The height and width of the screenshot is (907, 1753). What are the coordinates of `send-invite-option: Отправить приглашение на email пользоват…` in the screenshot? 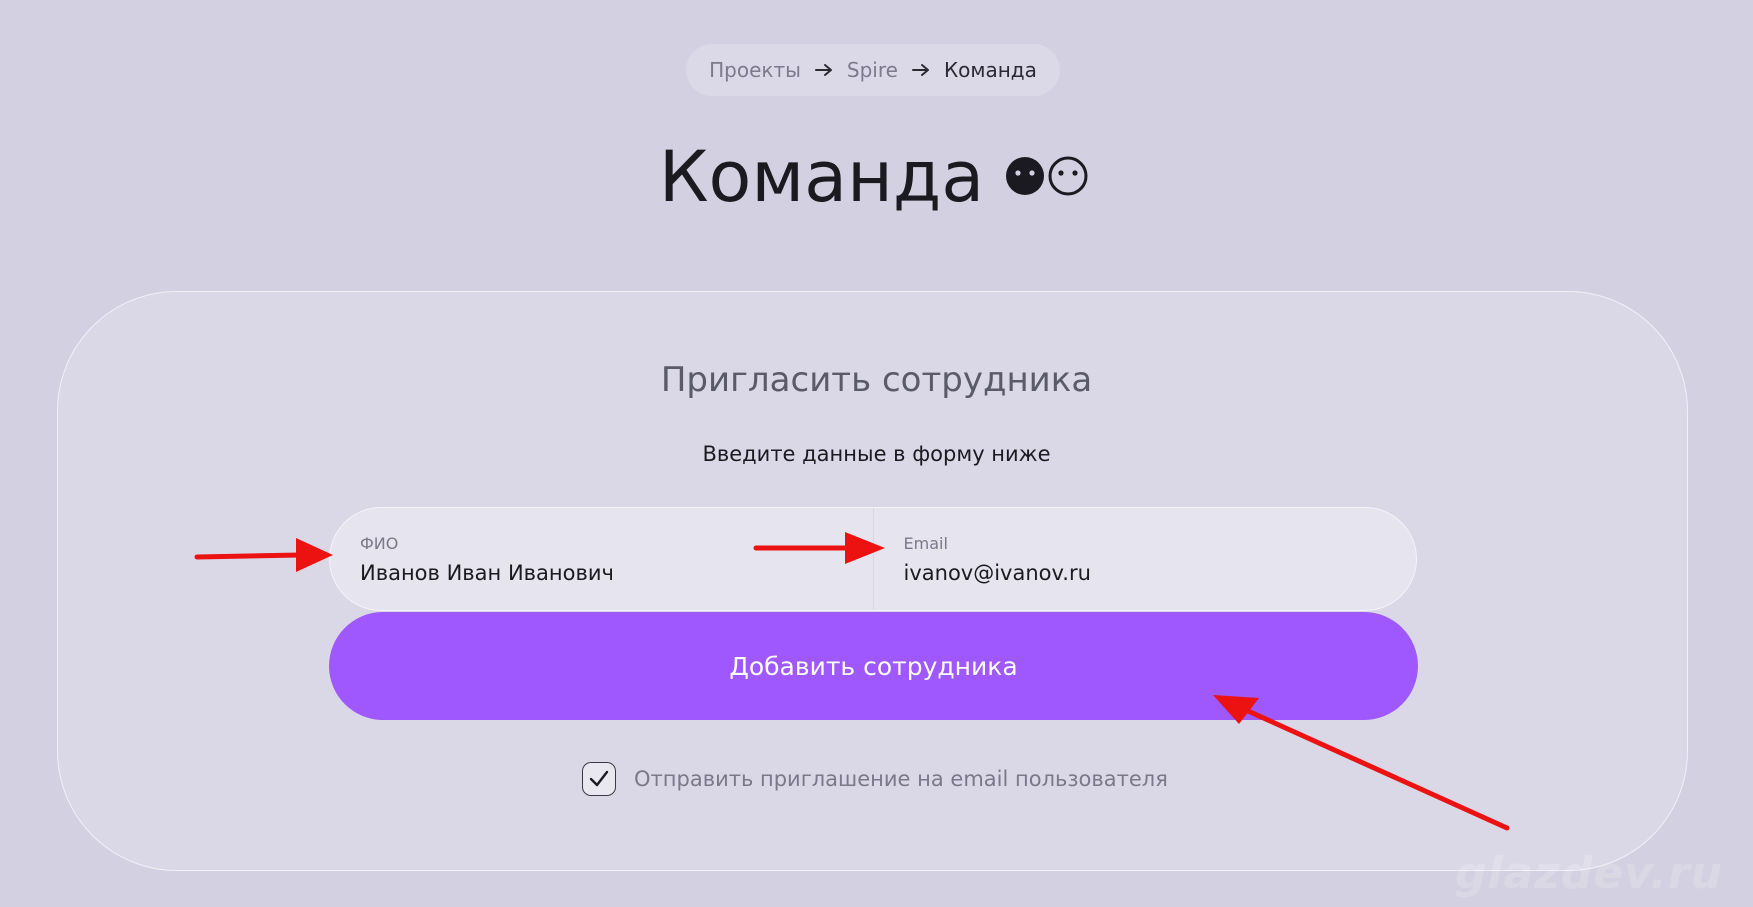 It's located at (875, 779).